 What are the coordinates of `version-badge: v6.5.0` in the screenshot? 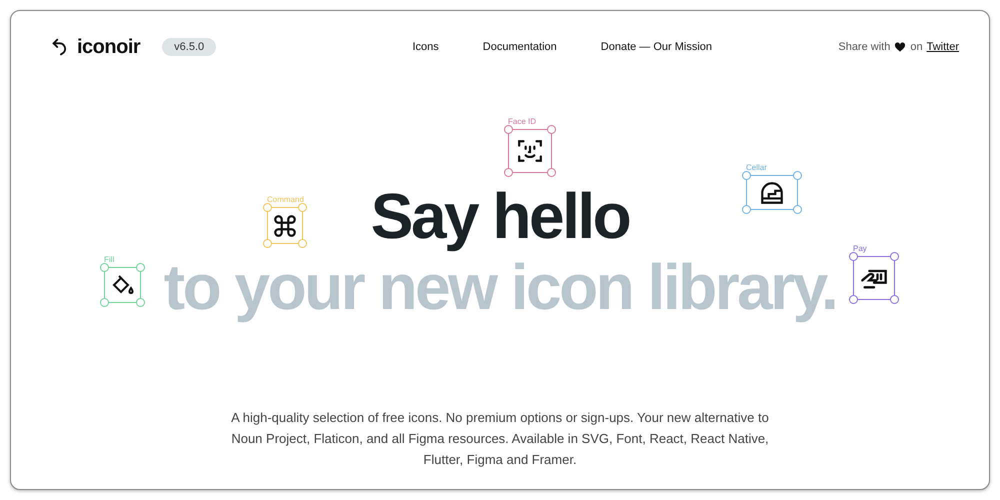 It's located at (189, 47).